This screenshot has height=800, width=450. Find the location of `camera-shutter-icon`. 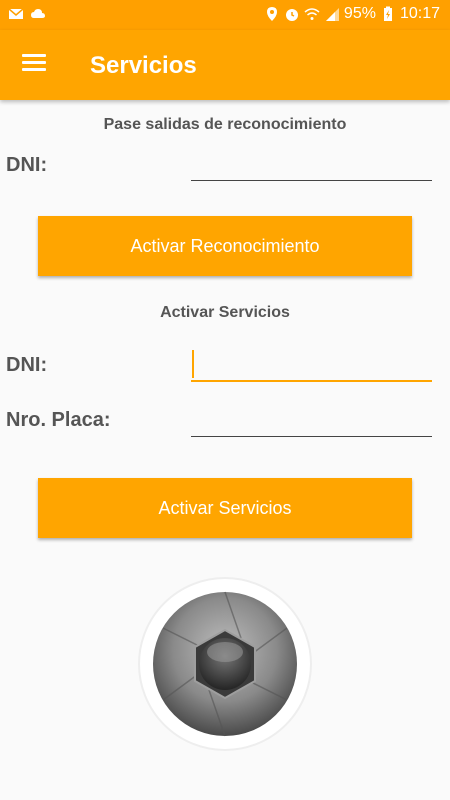

camera-shutter-icon is located at coordinates (225, 664).